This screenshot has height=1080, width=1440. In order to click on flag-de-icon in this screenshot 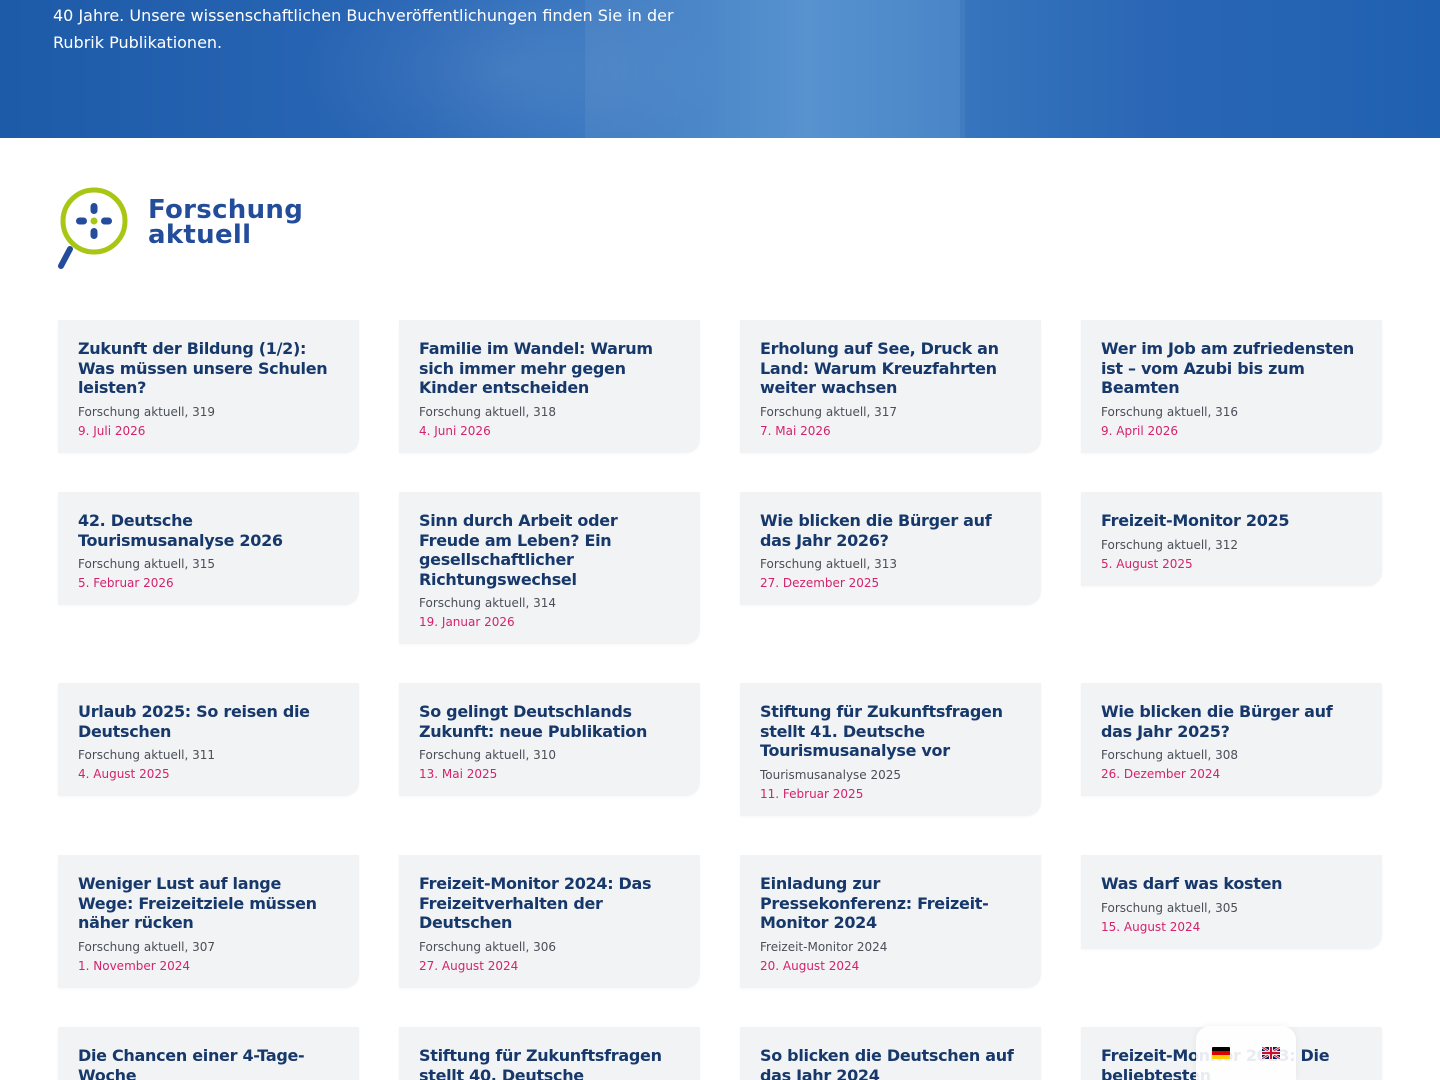, I will do `click(1221, 1053)`.